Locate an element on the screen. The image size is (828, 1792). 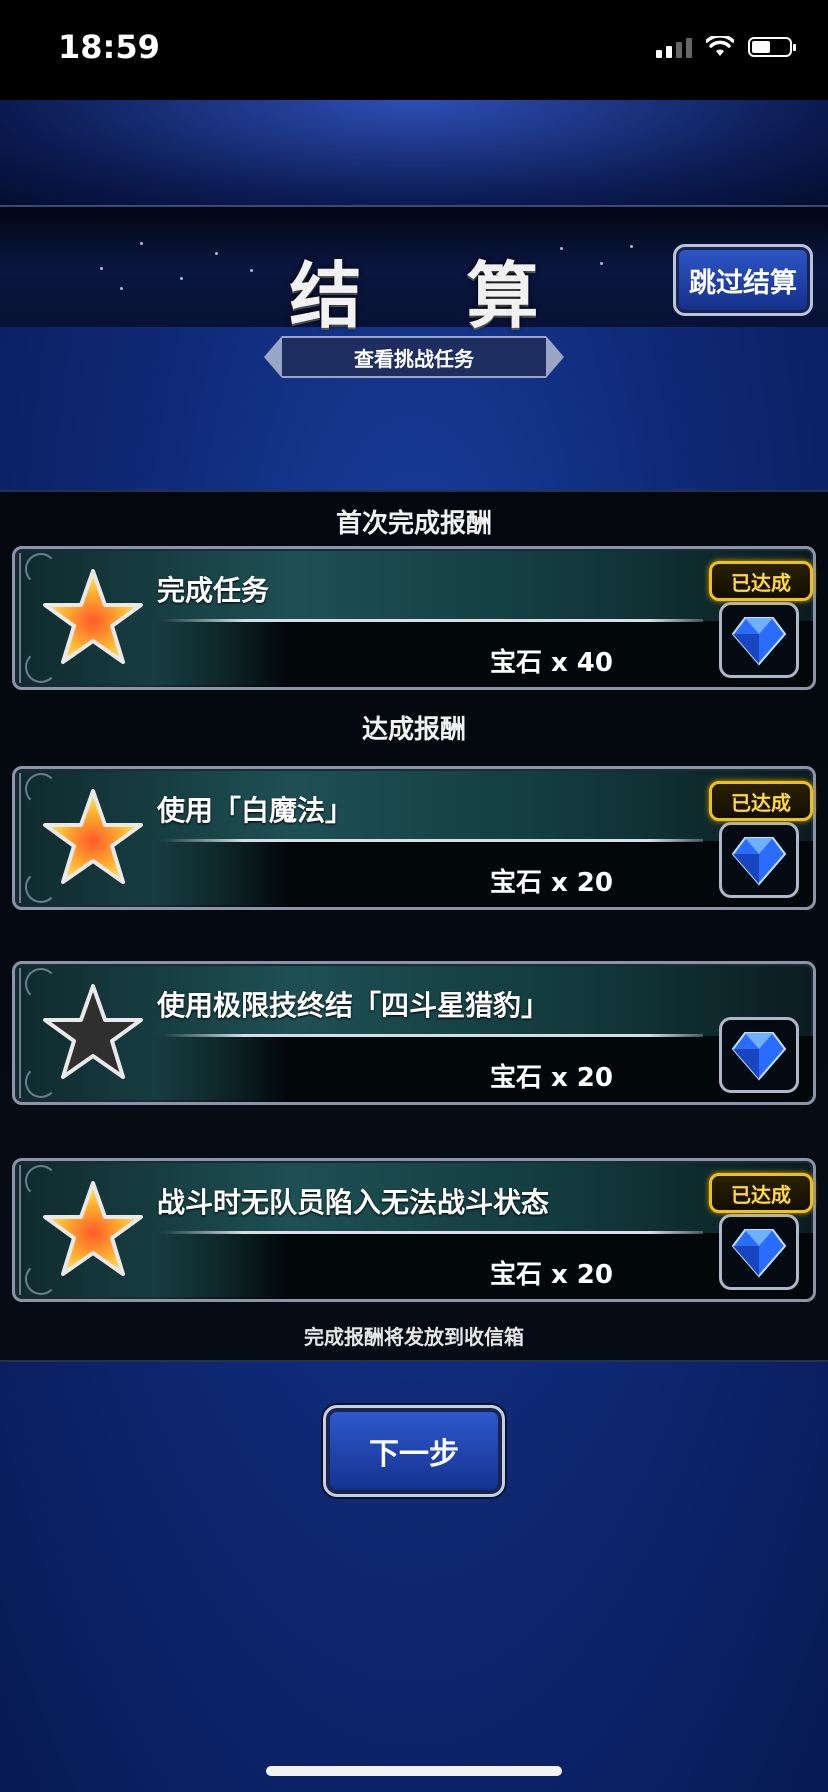
wifi-icon is located at coordinates (720, 46).